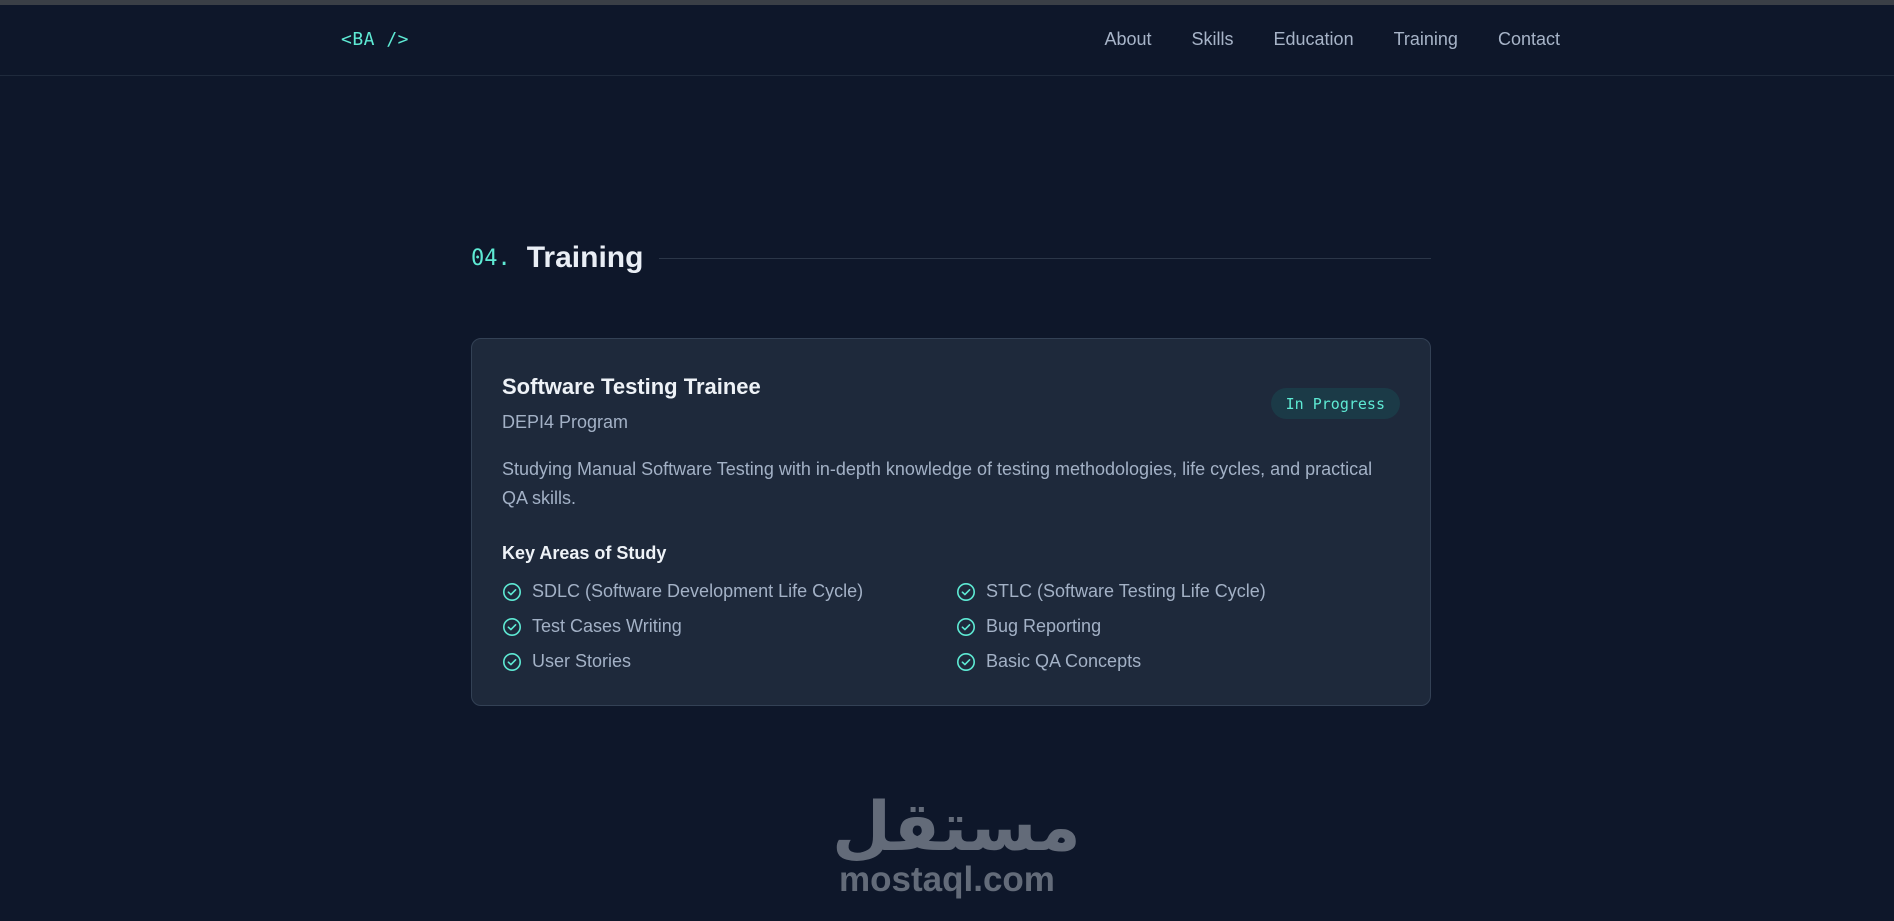 The width and height of the screenshot is (1894, 921). I want to click on area-label: User Stories, so click(582, 661).